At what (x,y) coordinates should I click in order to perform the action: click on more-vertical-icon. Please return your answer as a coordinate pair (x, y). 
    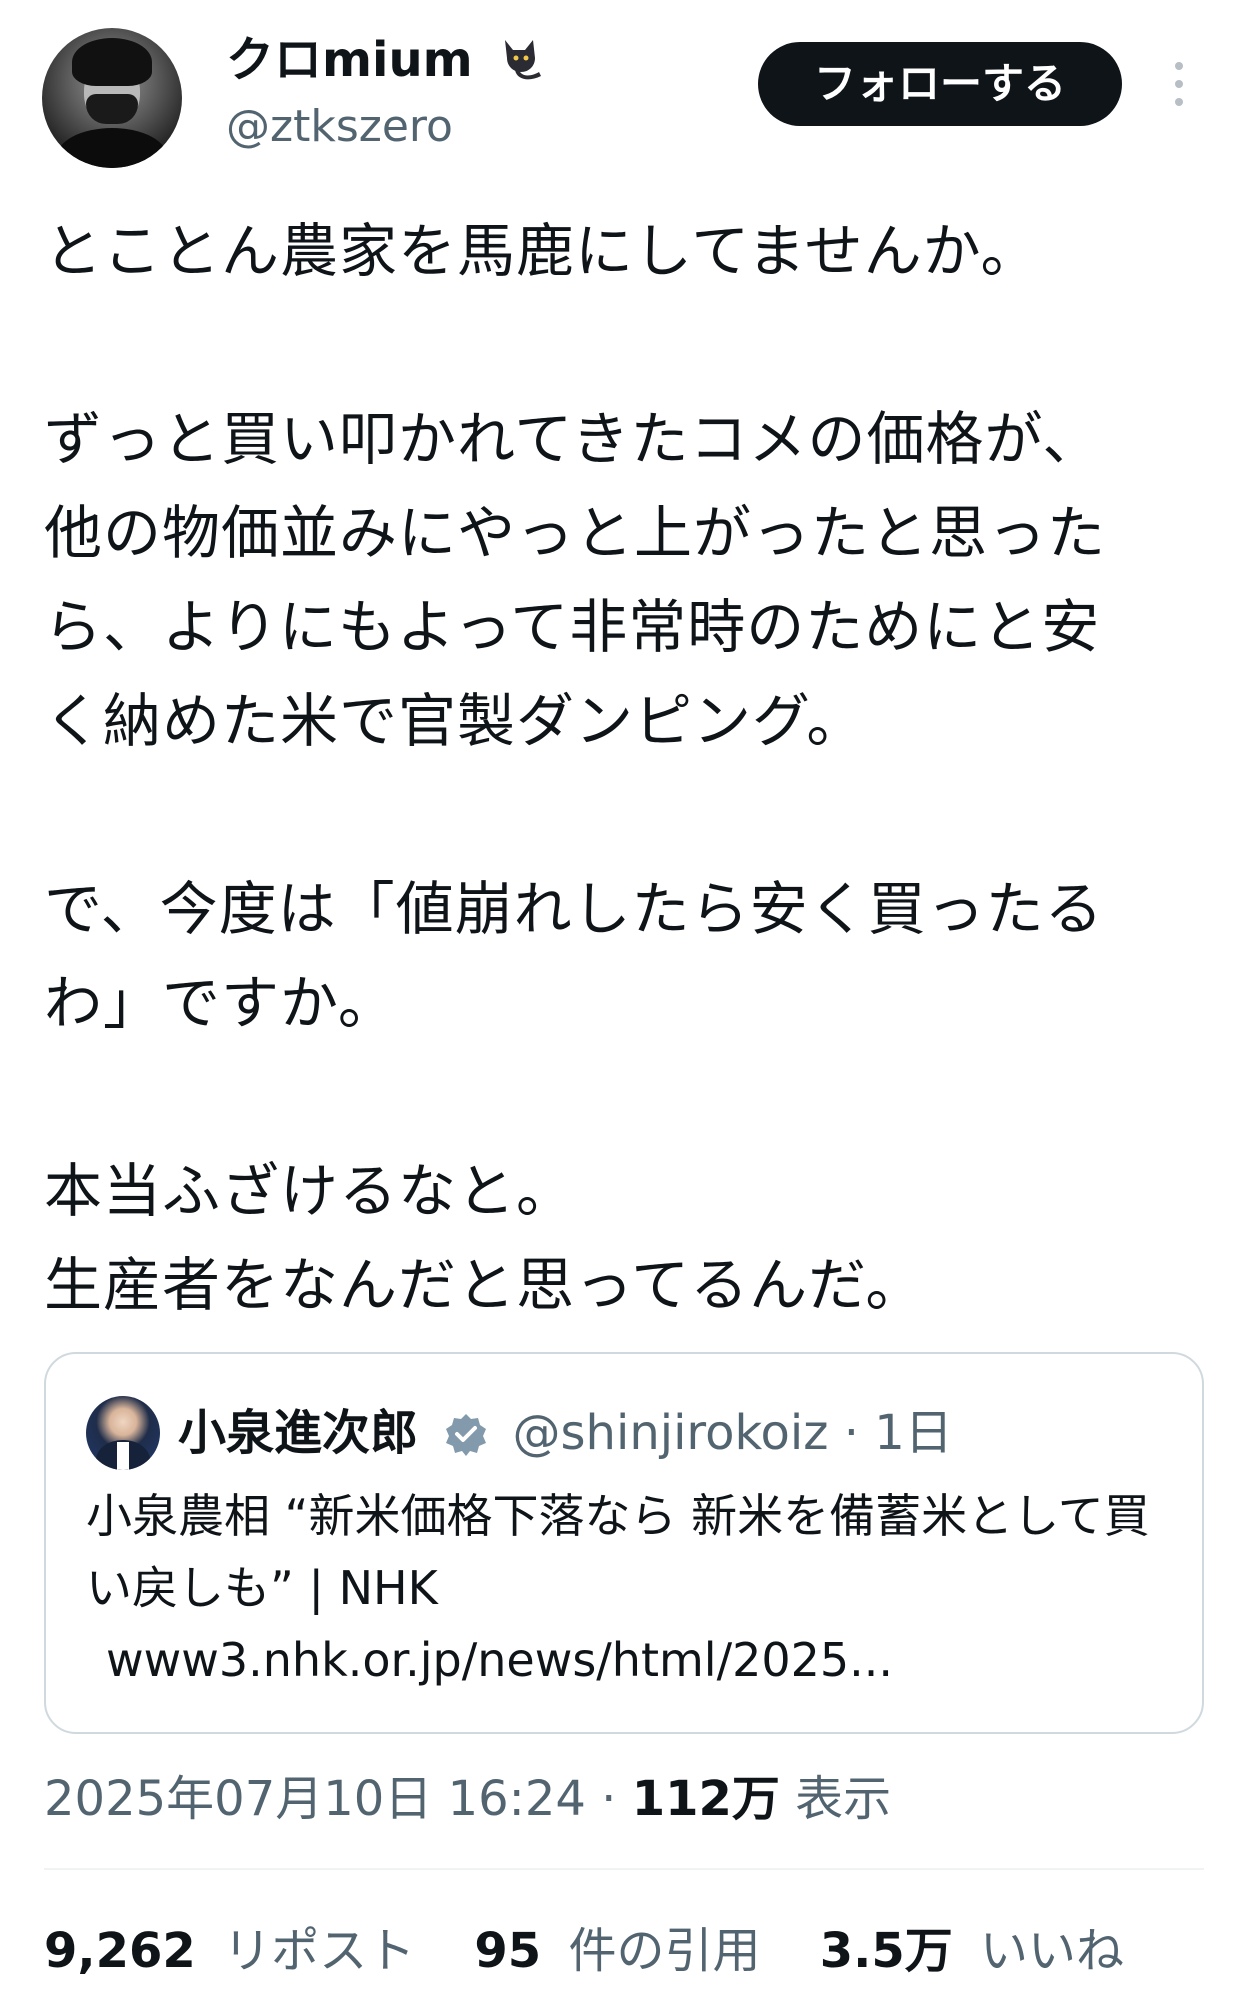
    Looking at the image, I should click on (1179, 86).